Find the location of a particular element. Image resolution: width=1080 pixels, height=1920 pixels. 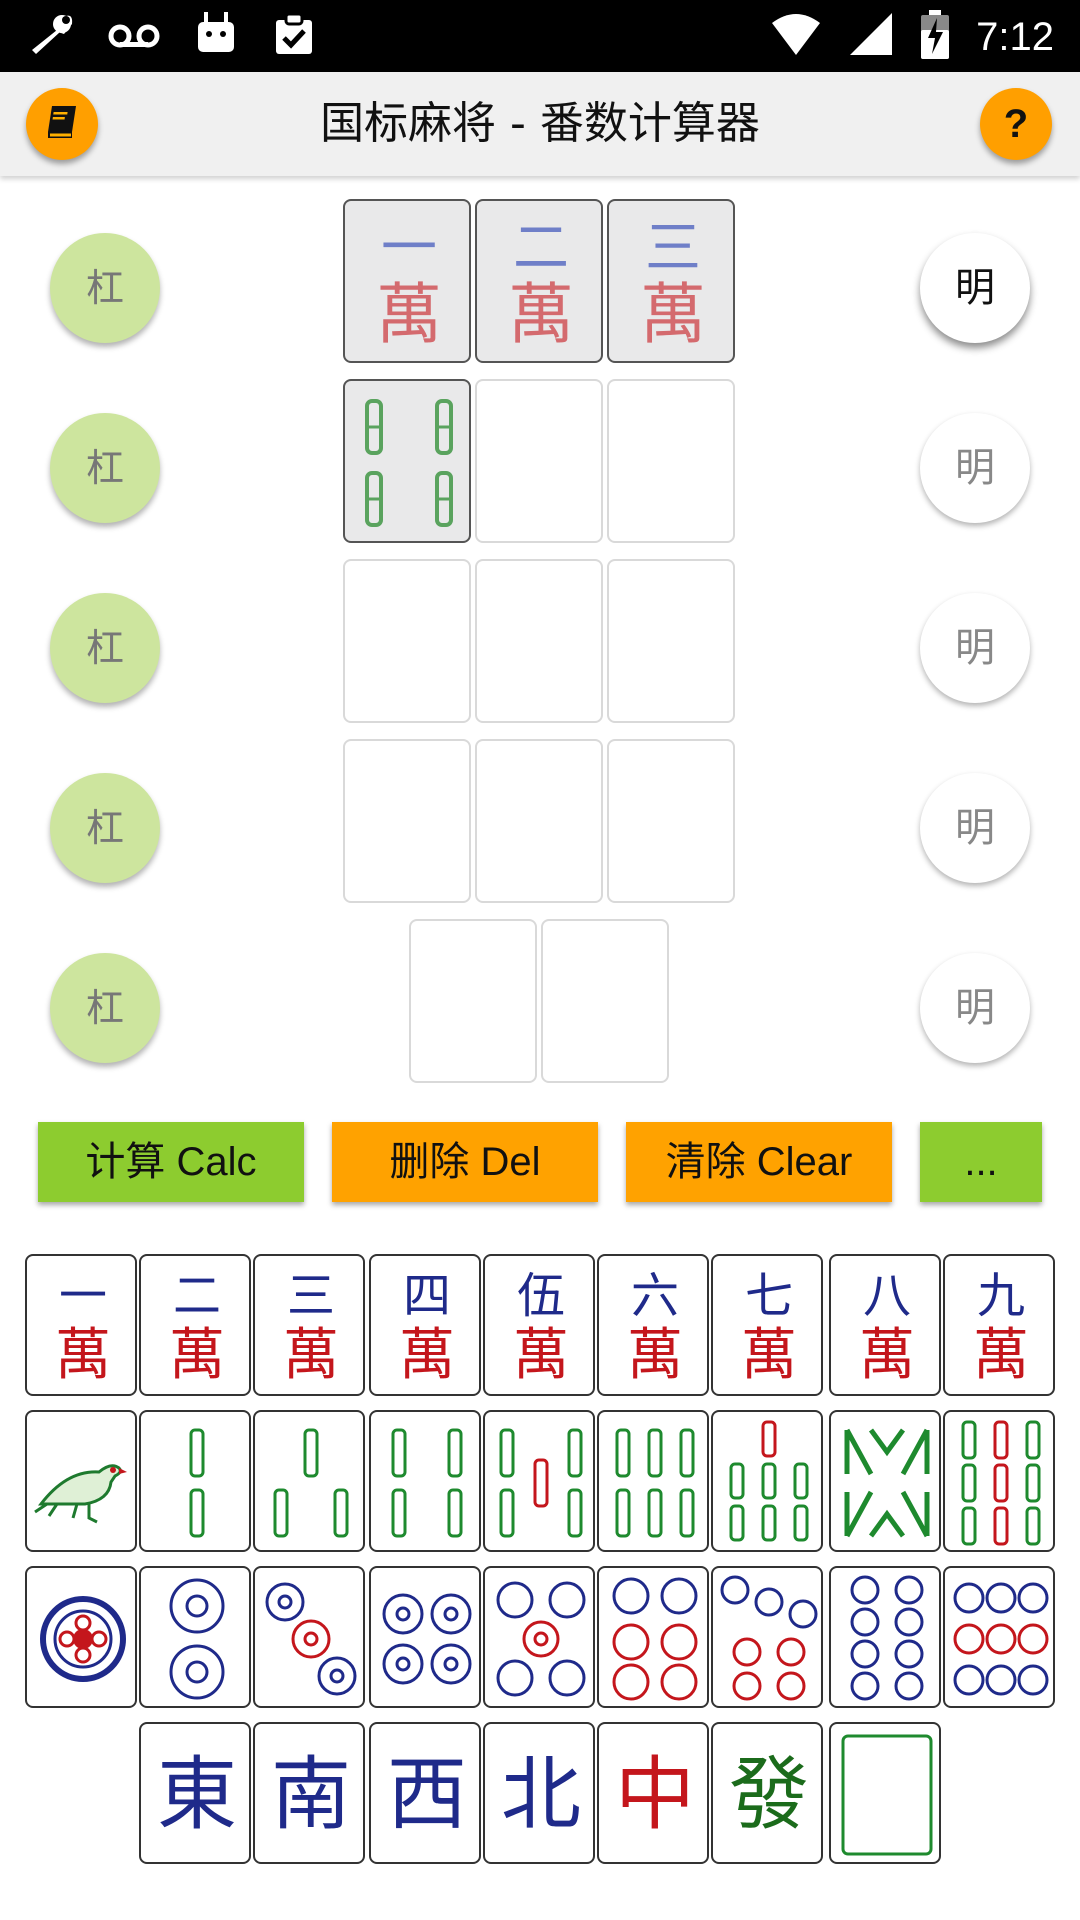

meld-slot-1-3: 三 萬 is located at coordinates (671, 281).